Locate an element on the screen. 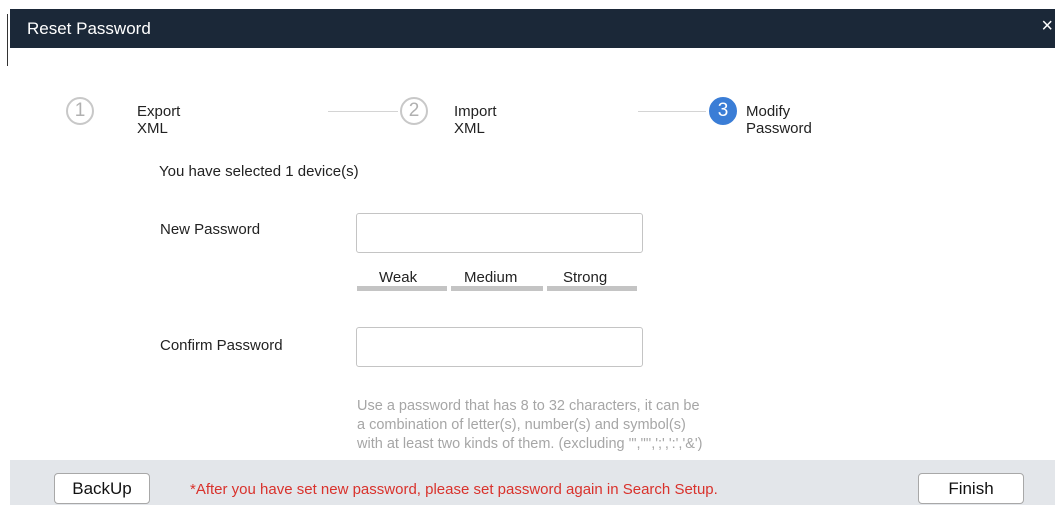 This screenshot has height=514, width=1055. step-2-label: Import XML is located at coordinates (475, 120).